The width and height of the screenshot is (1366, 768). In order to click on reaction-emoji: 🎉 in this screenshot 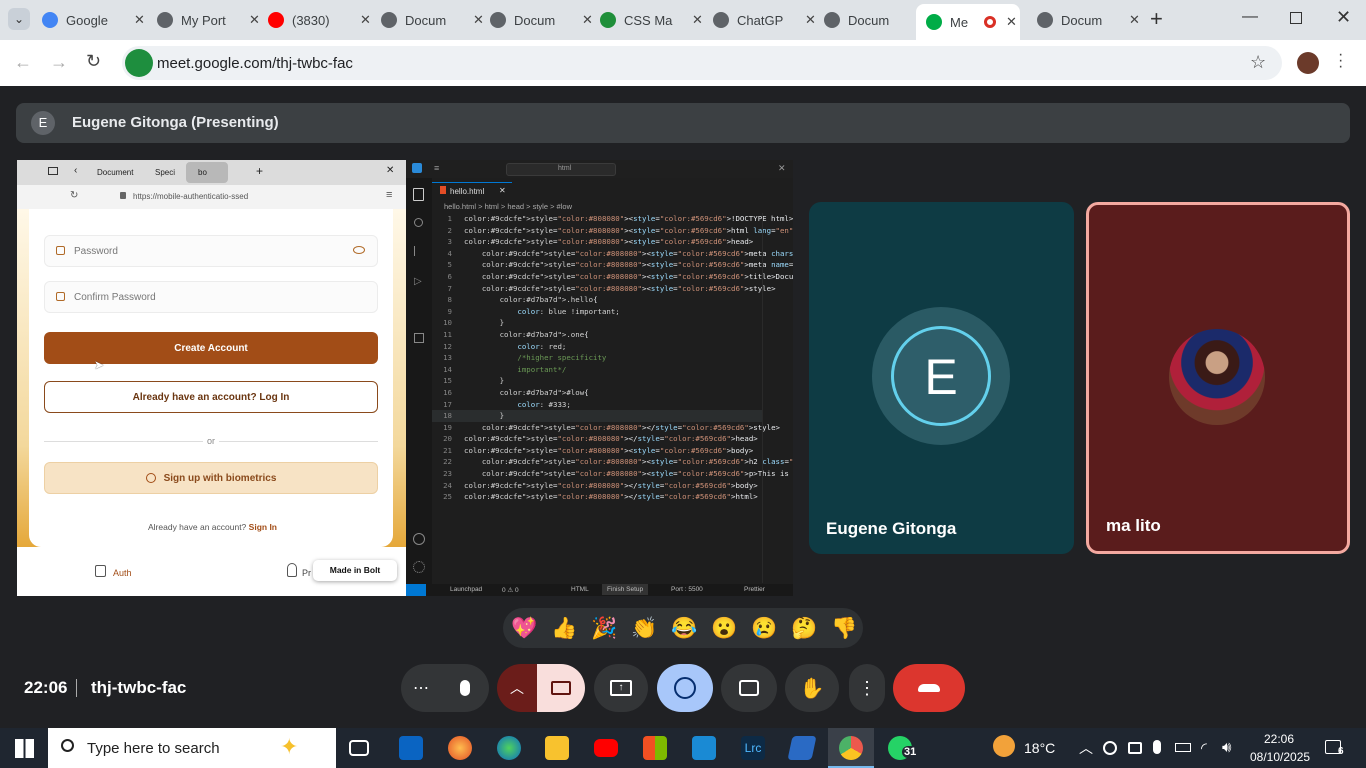, I will do `click(604, 629)`.